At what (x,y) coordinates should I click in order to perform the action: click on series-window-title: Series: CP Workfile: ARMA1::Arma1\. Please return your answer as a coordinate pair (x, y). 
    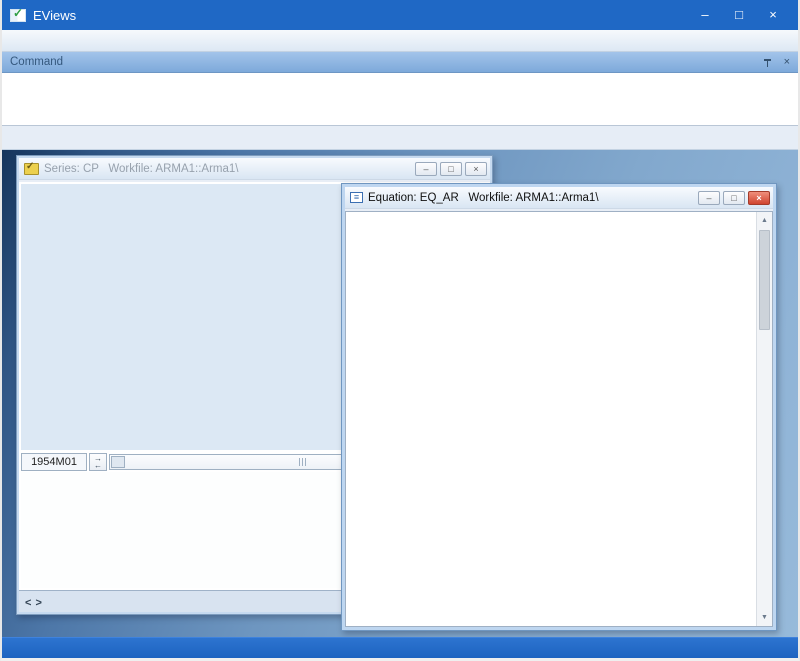
    Looking at the image, I should click on (141, 168).